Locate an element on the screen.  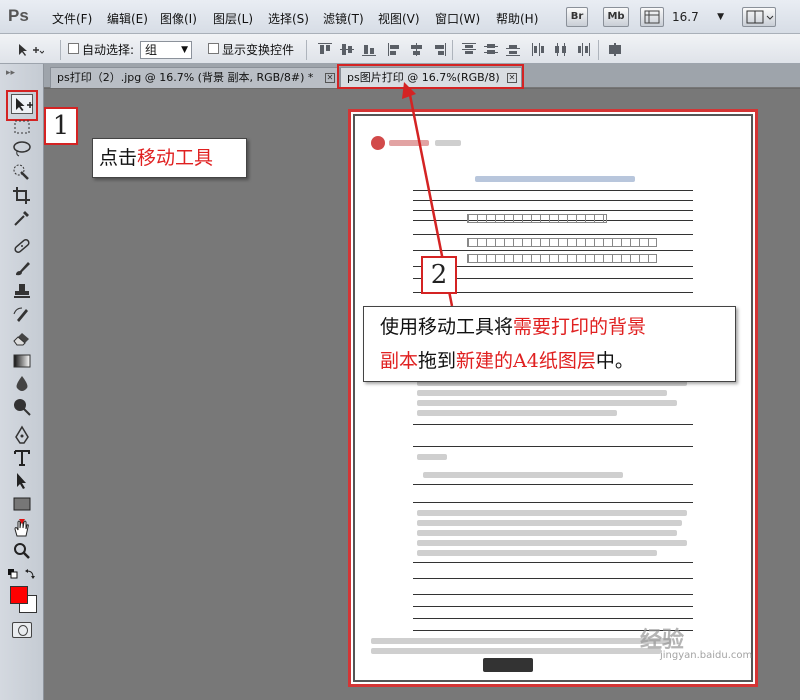
auto-select-label: 自动选择: is located at coordinates (108, 50).